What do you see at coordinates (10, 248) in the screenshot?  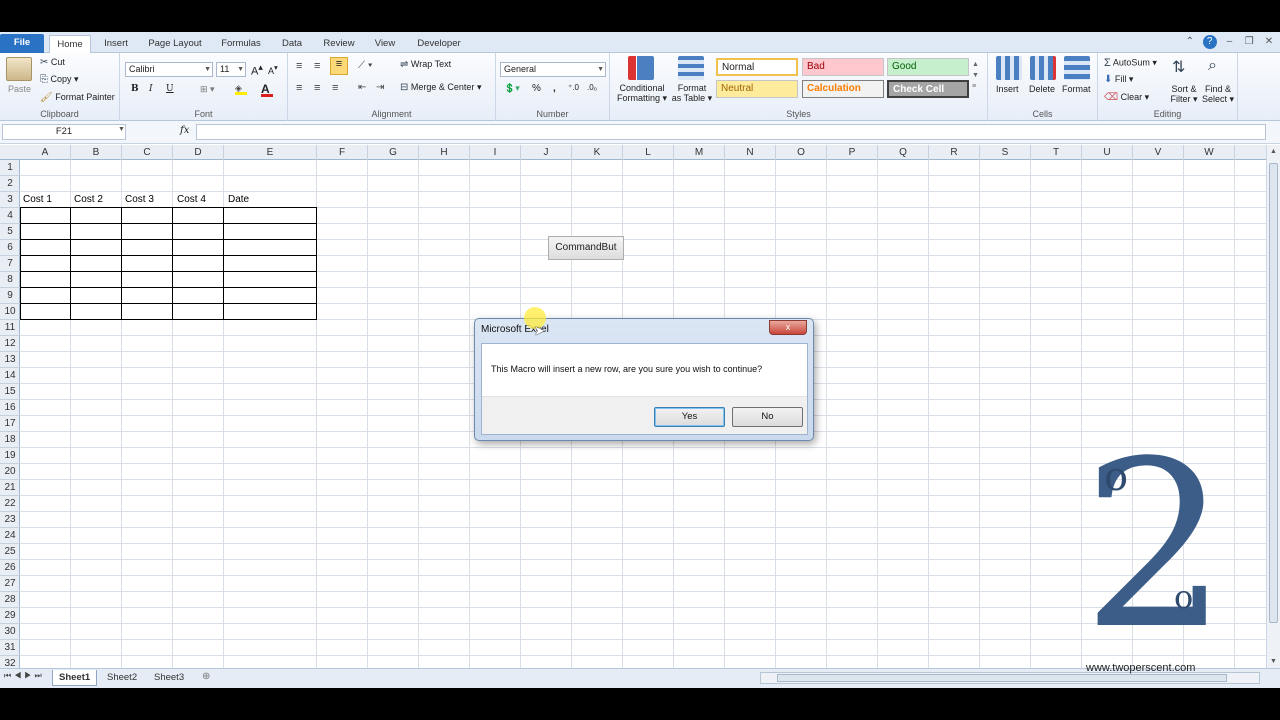 I see `row-header-6: 6` at bounding box center [10, 248].